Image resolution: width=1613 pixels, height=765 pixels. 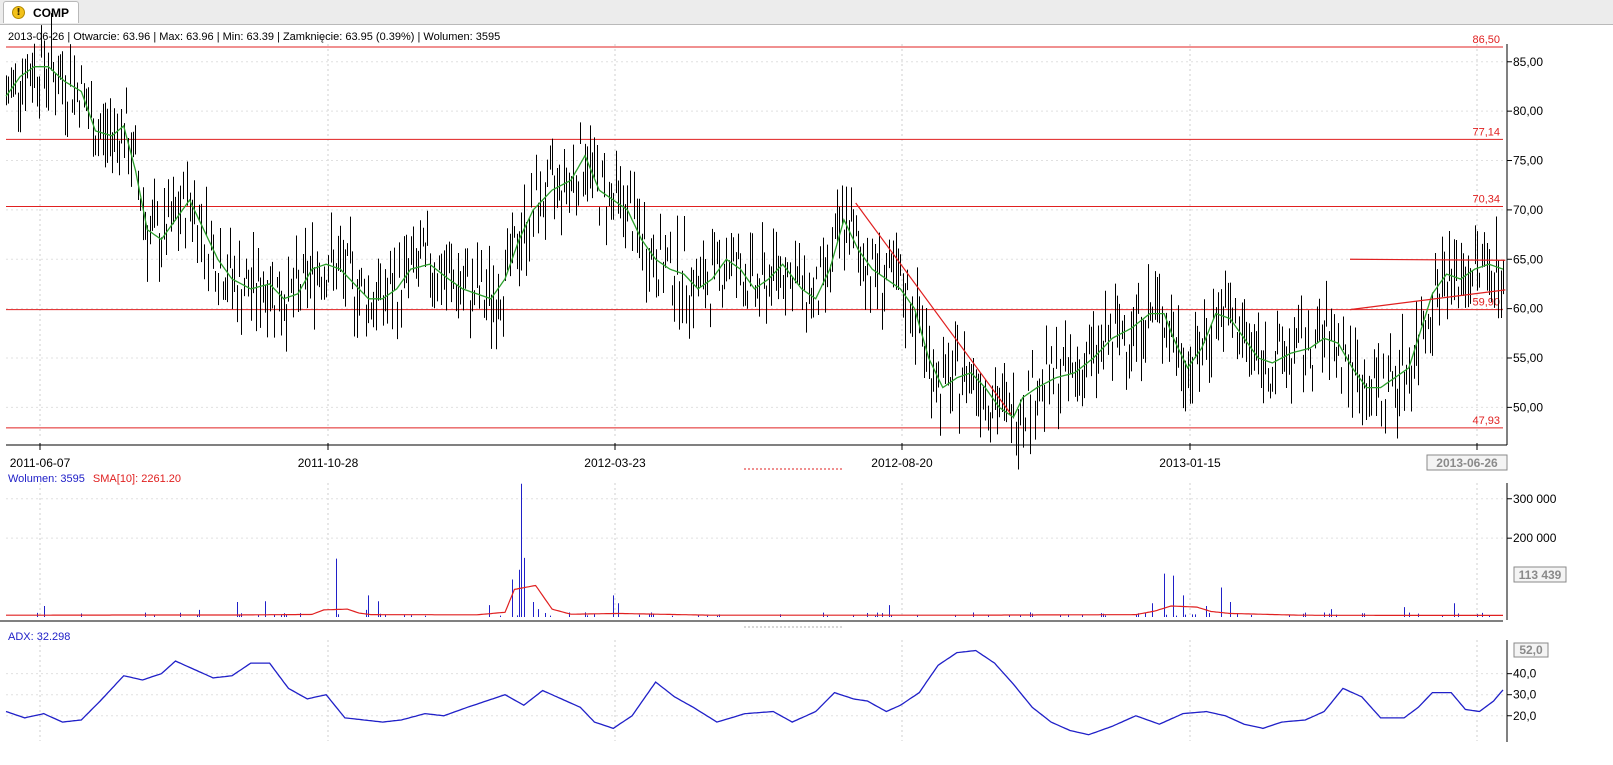 I want to click on volume-sma-line, so click(x=754, y=600).